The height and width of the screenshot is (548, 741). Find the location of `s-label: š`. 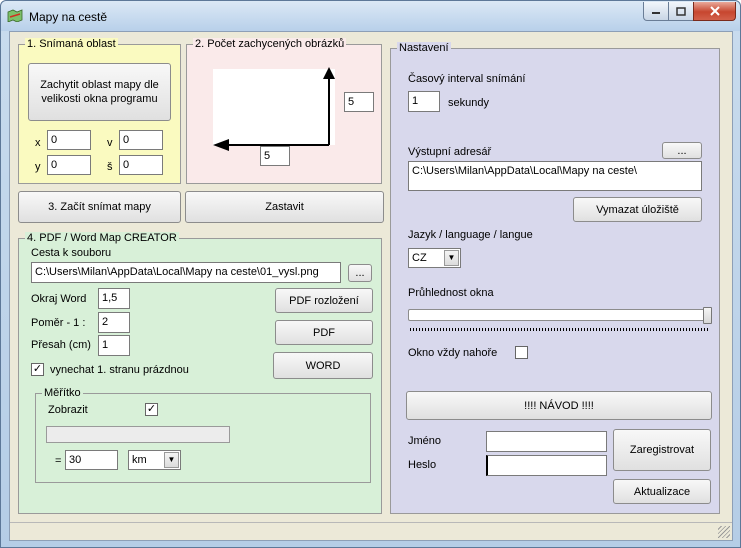

s-label: š is located at coordinates (110, 167).